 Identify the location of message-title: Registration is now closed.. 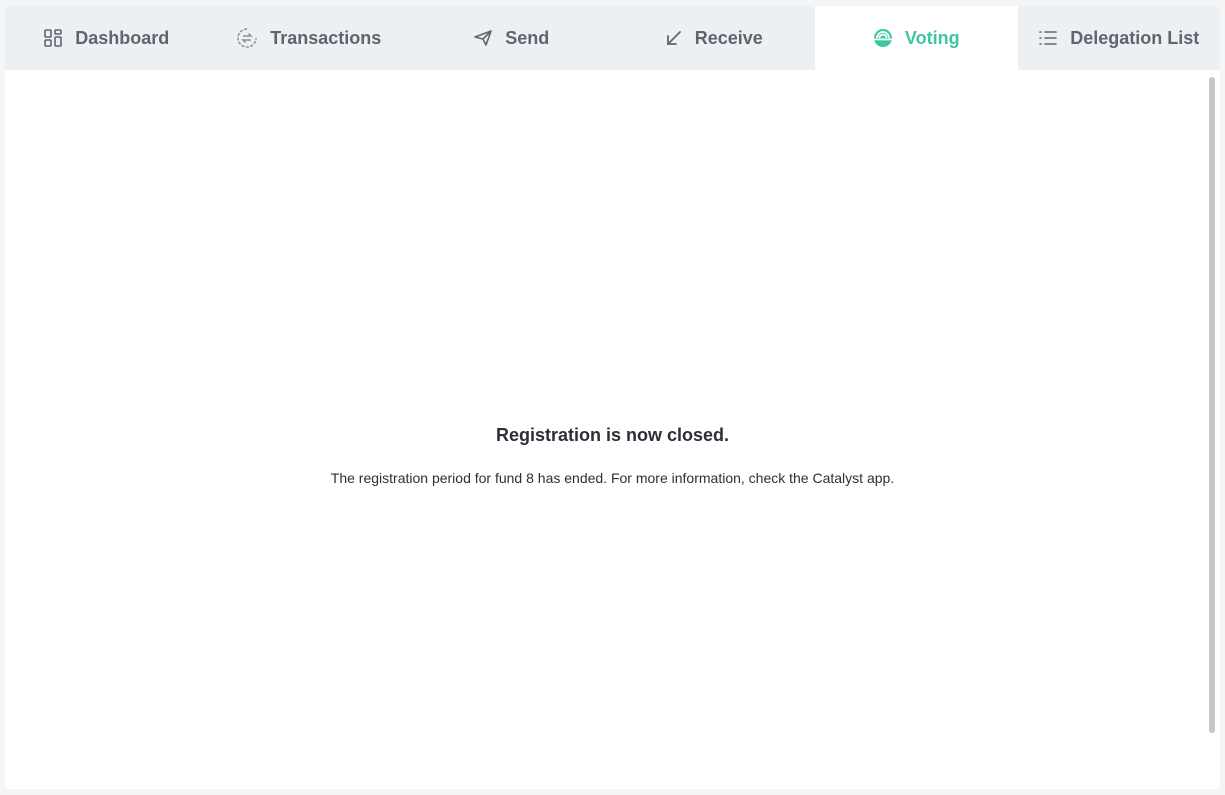
(612, 435).